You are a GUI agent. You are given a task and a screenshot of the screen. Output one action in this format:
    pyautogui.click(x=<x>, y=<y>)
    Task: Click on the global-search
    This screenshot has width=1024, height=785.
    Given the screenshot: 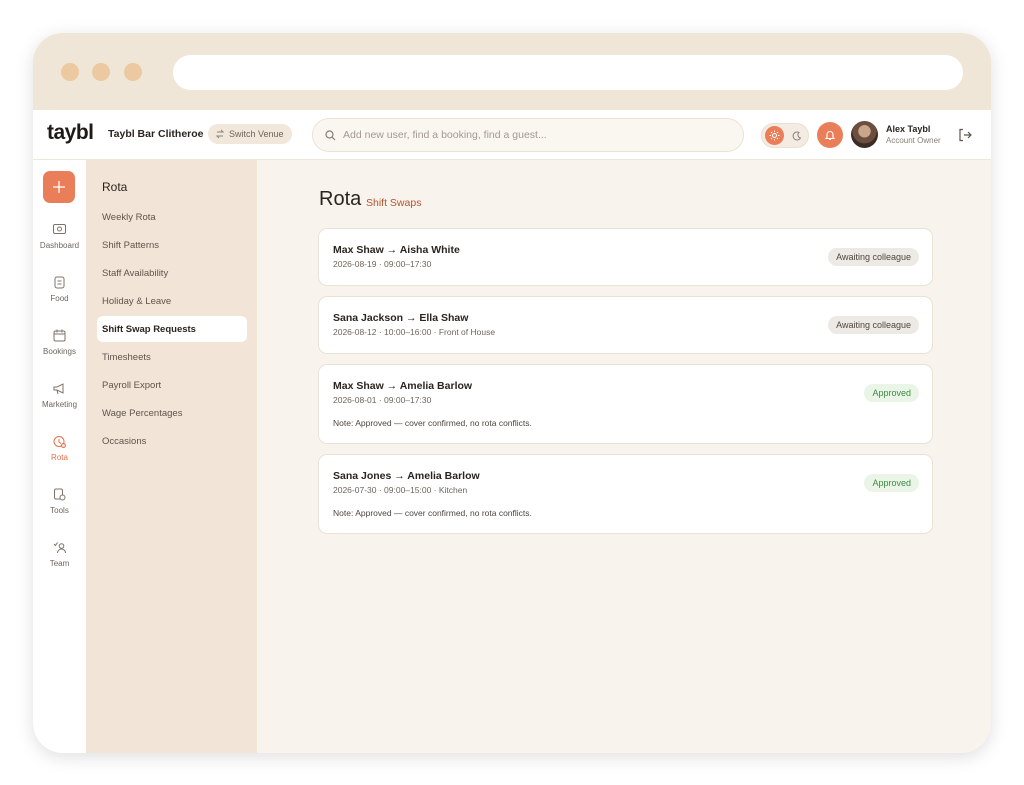 What is the action you would take?
    pyautogui.click(x=528, y=135)
    